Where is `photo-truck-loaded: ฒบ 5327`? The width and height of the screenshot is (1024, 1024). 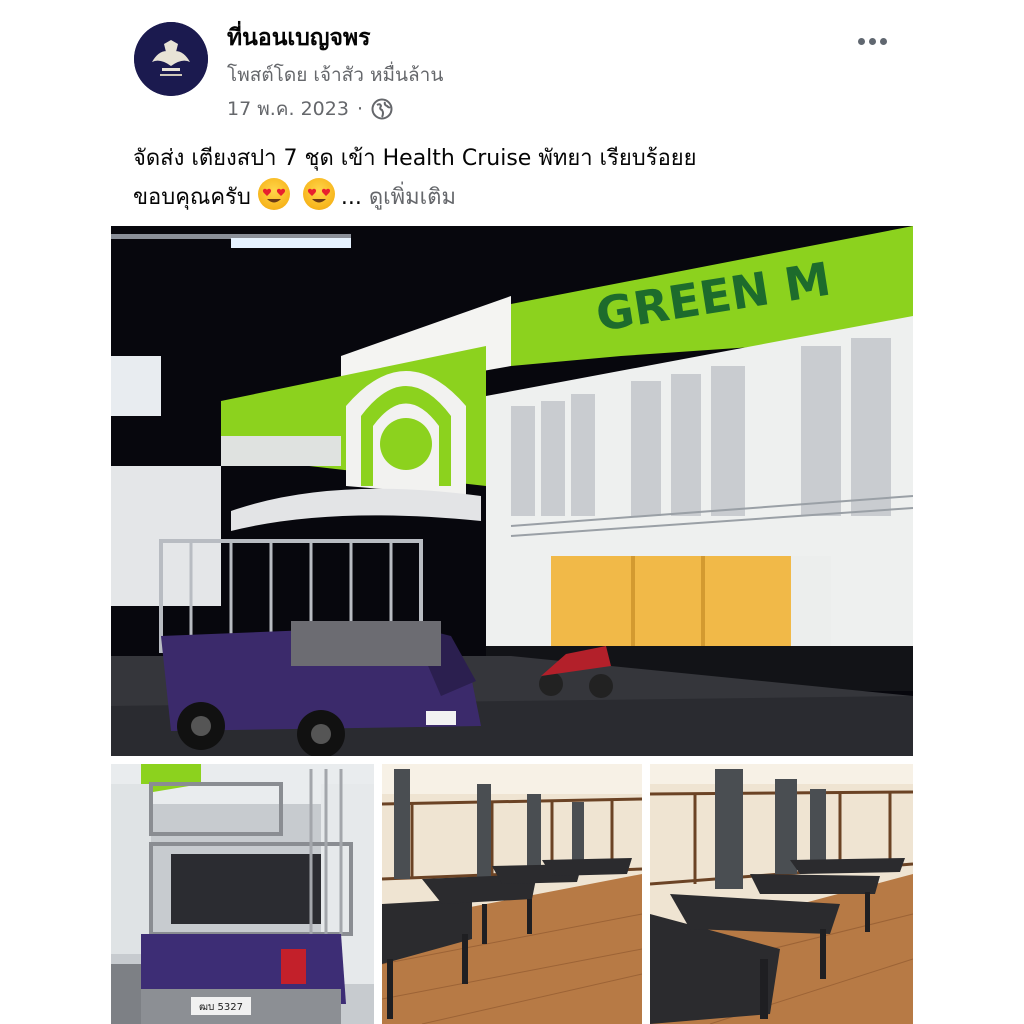 photo-truck-loaded: ฒบ 5327 is located at coordinates (242, 894).